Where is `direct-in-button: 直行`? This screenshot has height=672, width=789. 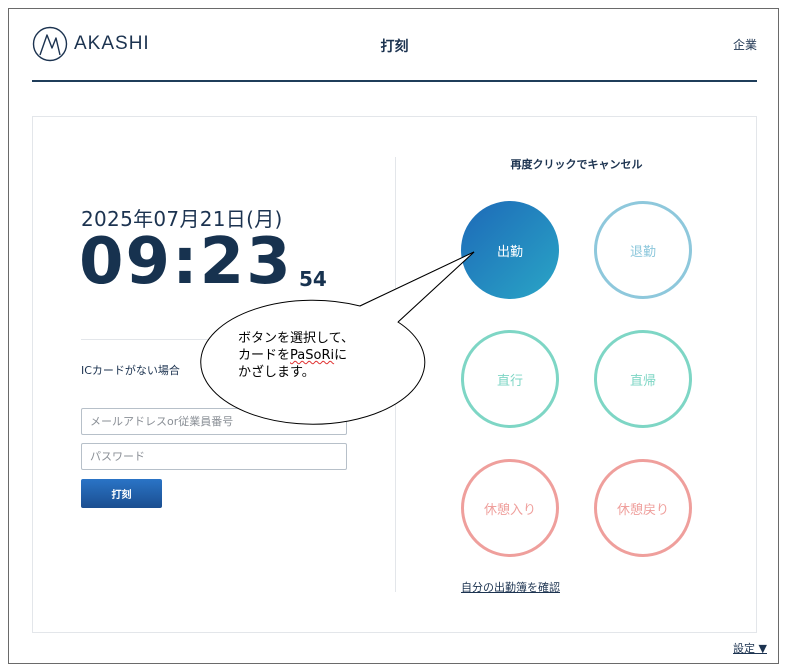 direct-in-button: 直行 is located at coordinates (510, 379).